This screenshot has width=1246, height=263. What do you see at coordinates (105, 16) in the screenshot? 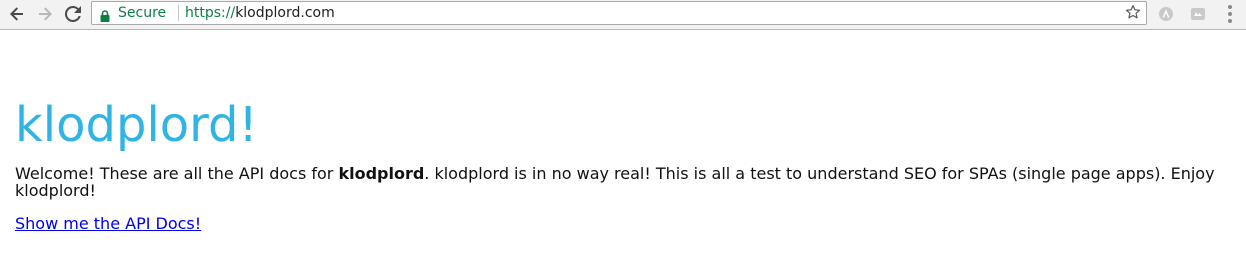
I see `lock-icon` at bounding box center [105, 16].